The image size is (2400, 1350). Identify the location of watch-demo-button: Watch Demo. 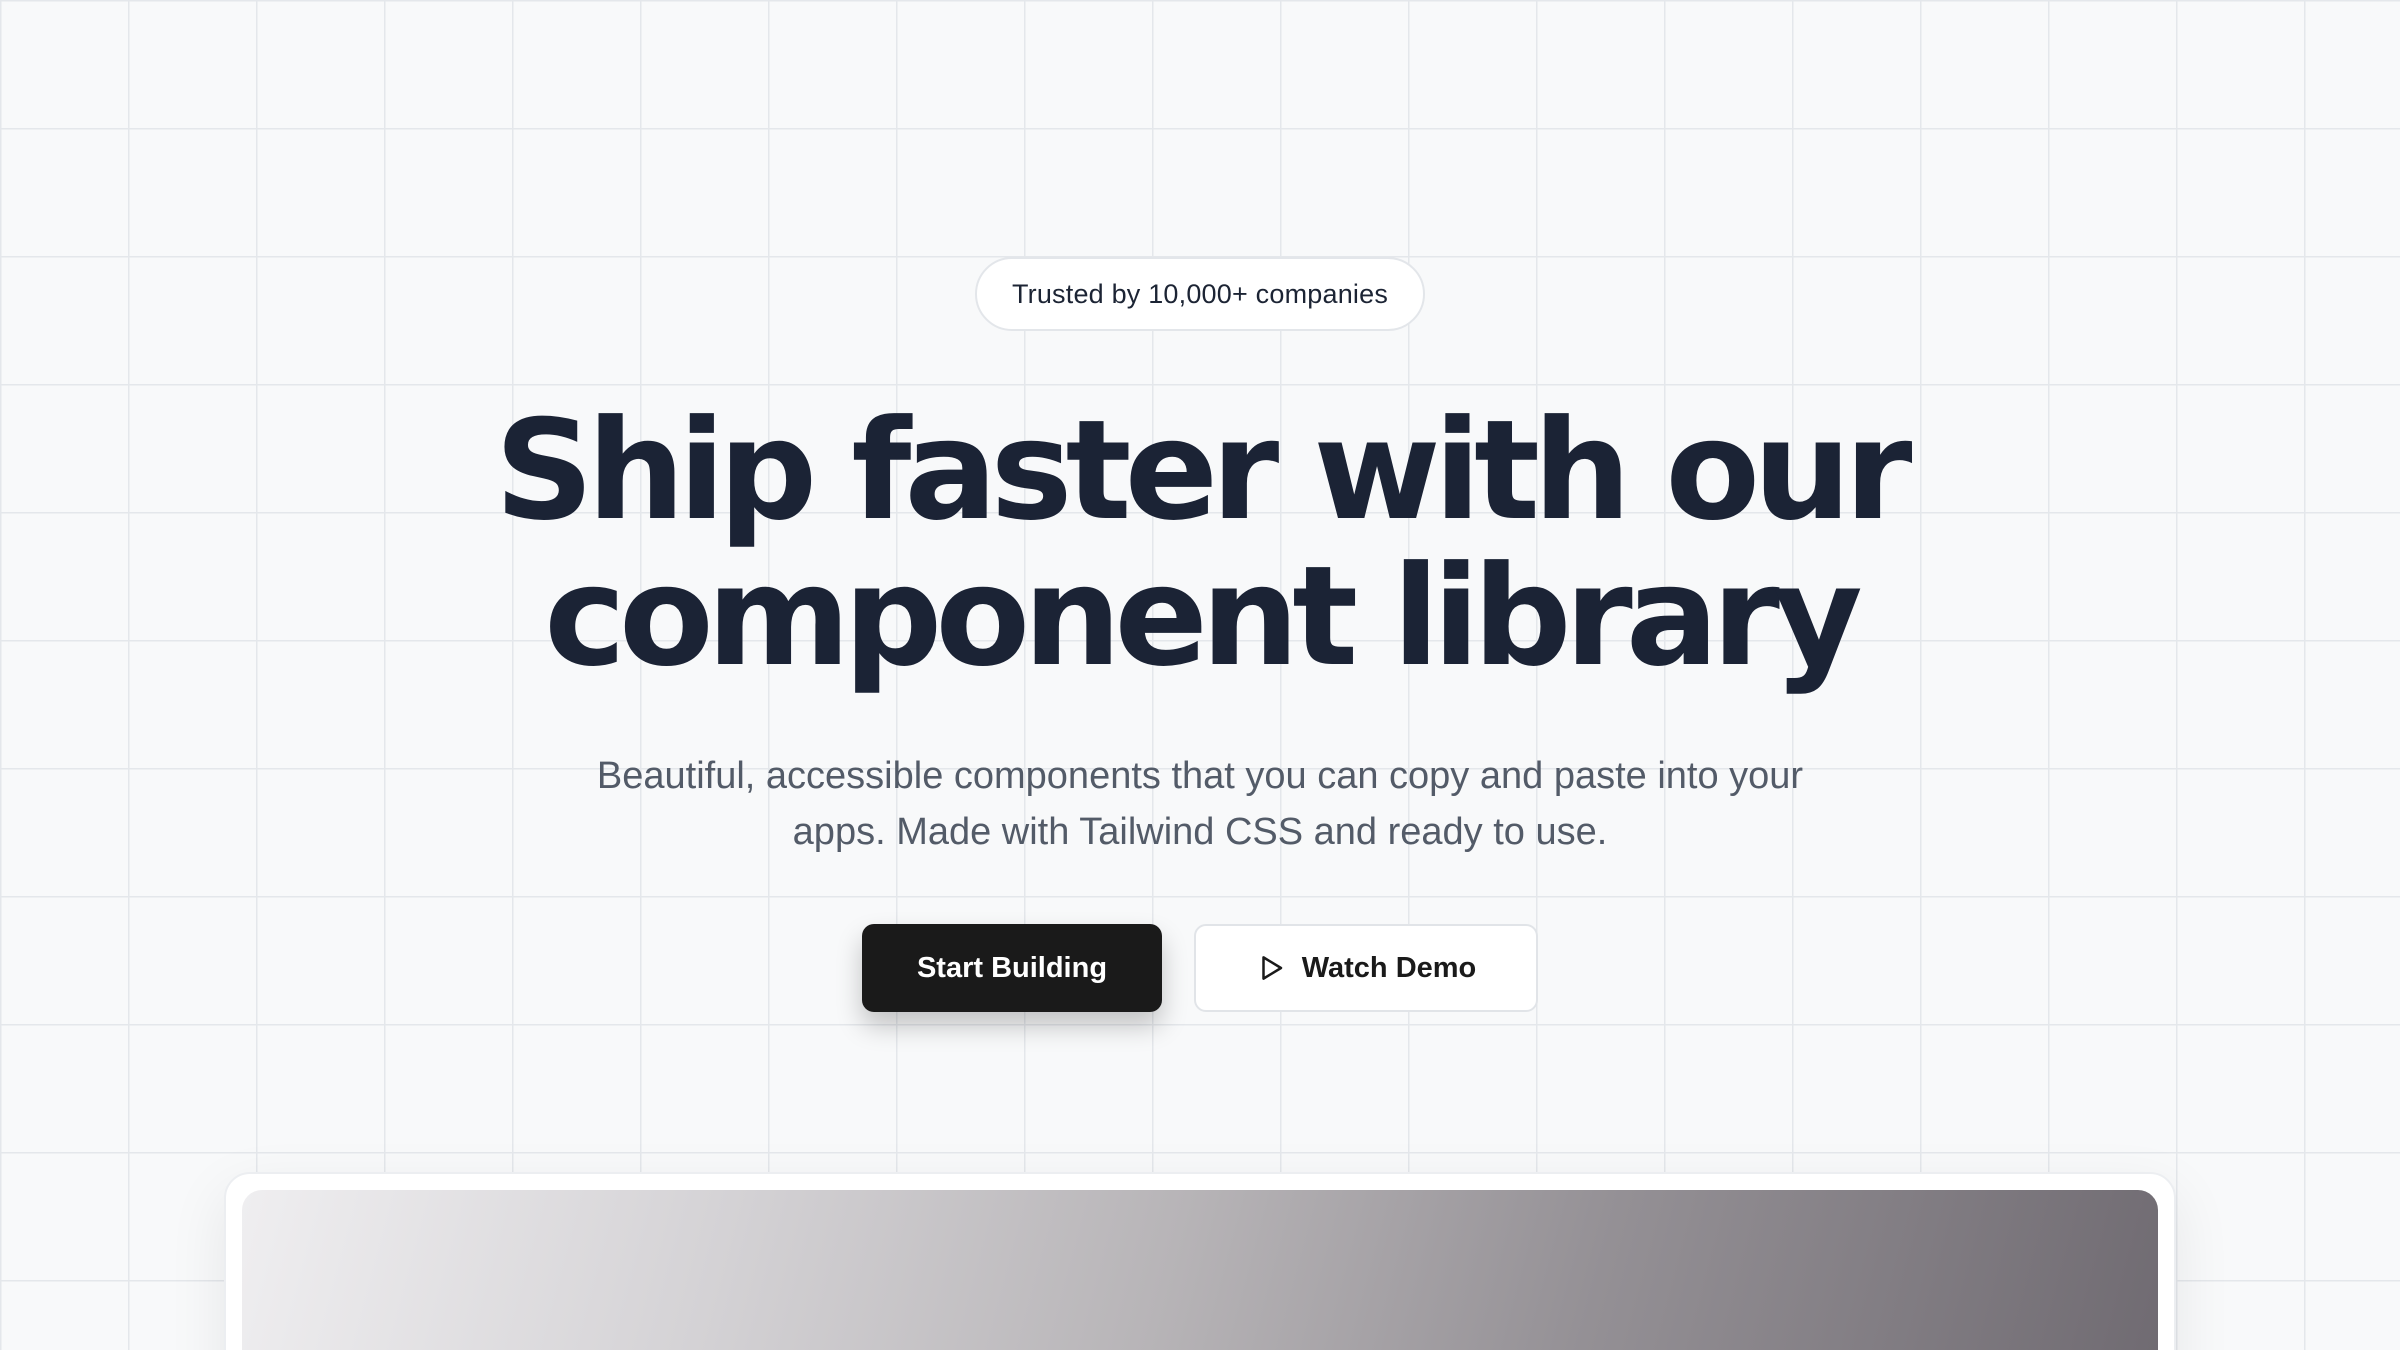
(1366, 968).